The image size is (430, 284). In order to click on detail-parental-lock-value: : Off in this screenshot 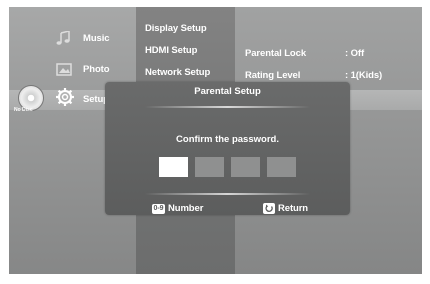, I will do `click(355, 53)`.